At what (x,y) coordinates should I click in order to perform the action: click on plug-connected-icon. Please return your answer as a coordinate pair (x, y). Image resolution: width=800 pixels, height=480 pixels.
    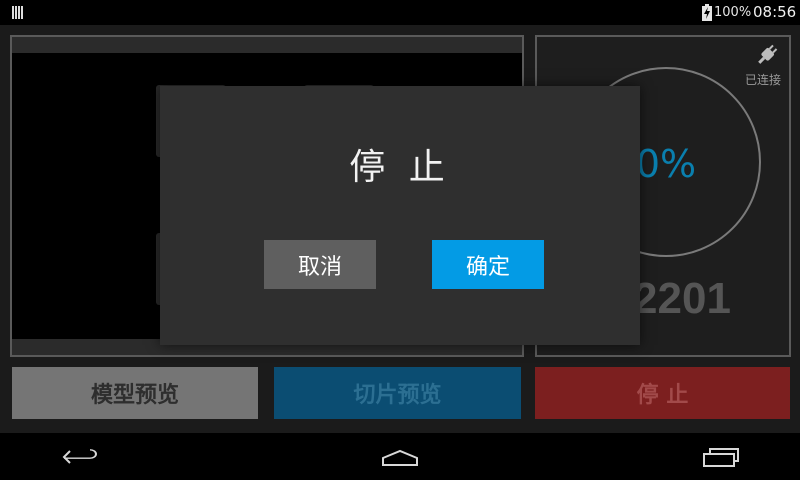
    Looking at the image, I should click on (768, 54).